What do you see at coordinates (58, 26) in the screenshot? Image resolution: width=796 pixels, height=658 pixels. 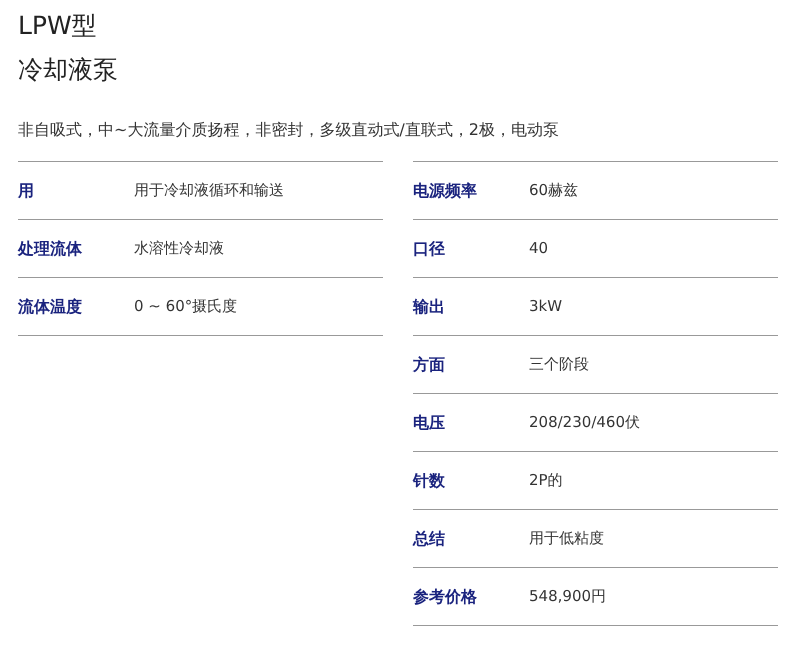 I see `product-title: LPW型` at bounding box center [58, 26].